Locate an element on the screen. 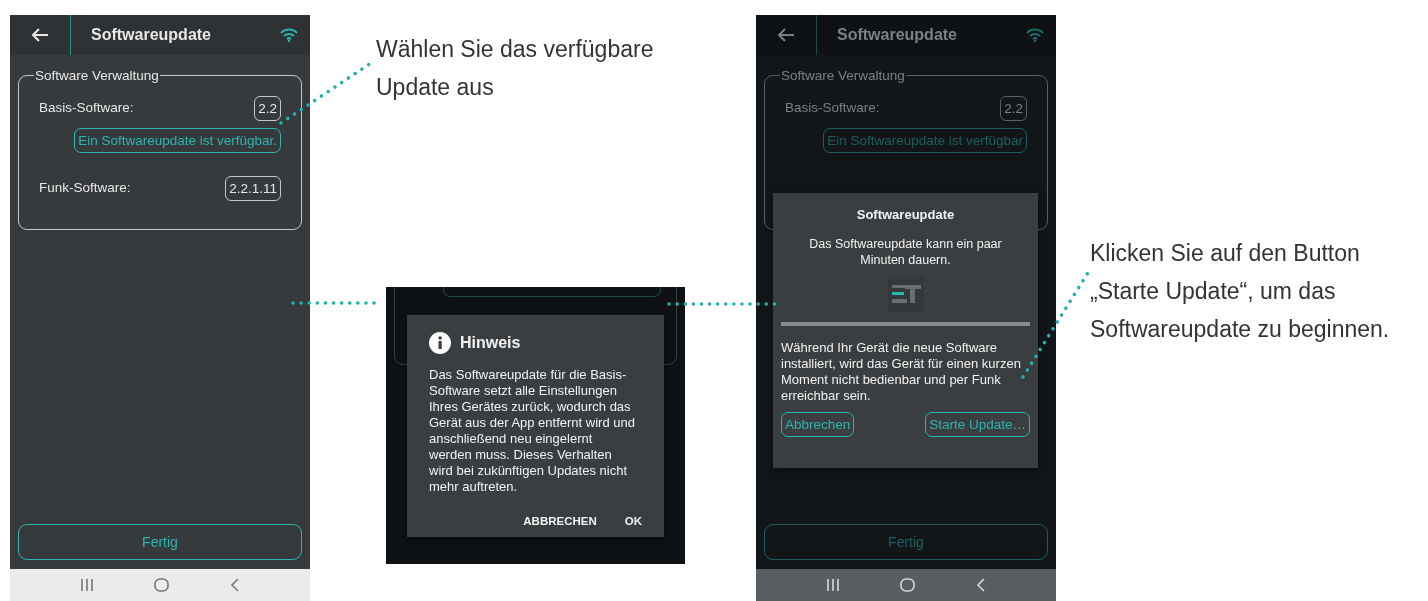 The width and height of the screenshot is (1428, 601). home-icon is located at coordinates (162, 585).